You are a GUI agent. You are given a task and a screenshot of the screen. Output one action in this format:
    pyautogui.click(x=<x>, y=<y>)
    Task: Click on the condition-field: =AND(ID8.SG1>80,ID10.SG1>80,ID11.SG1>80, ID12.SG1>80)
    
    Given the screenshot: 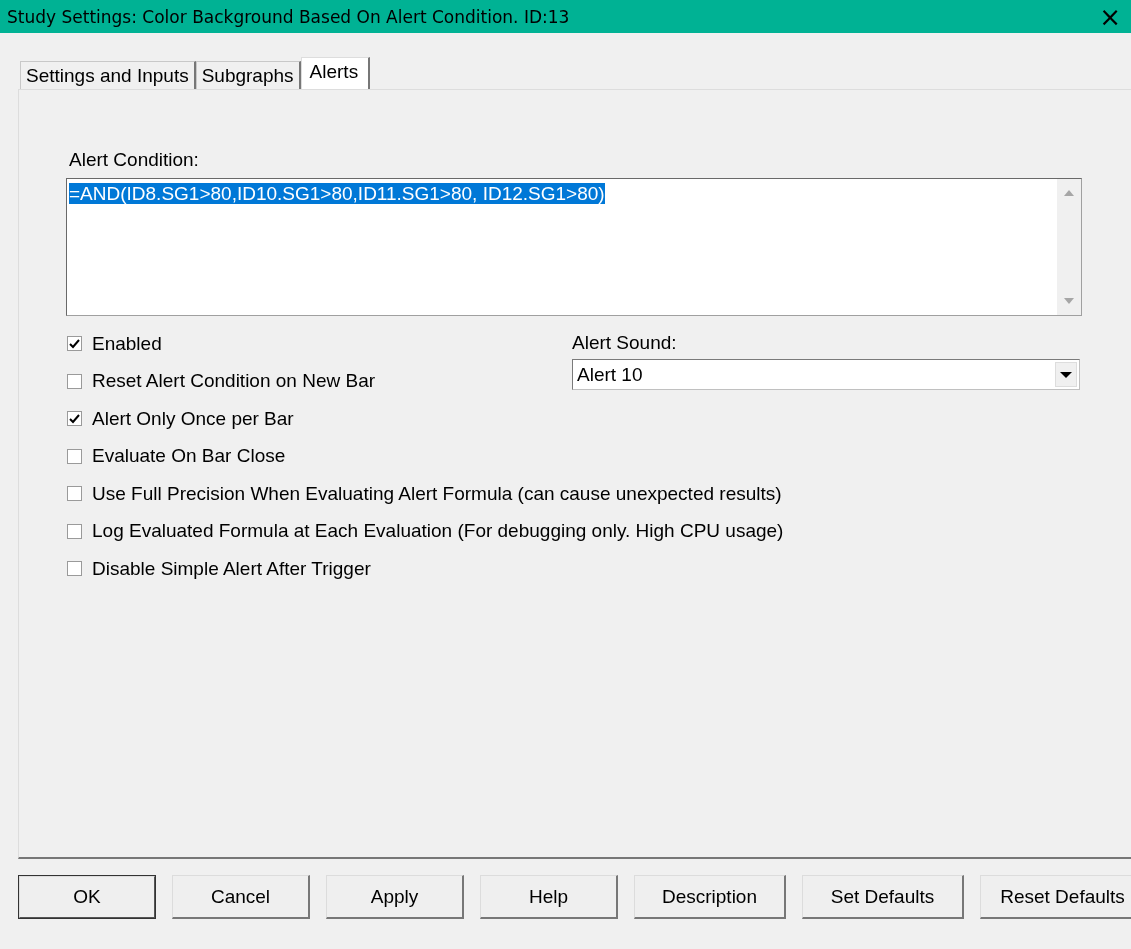 What is the action you would take?
    pyautogui.click(x=574, y=247)
    